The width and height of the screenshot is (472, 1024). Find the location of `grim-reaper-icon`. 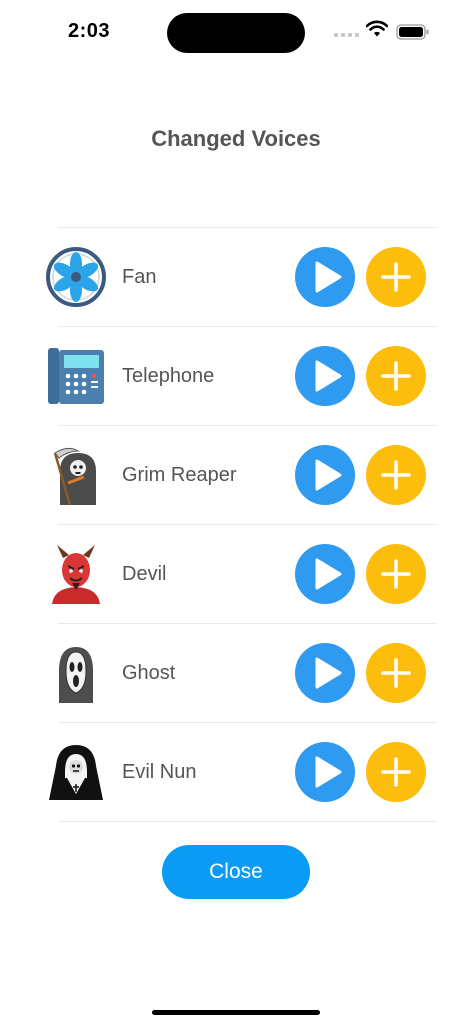

grim-reaper-icon is located at coordinates (74, 476).